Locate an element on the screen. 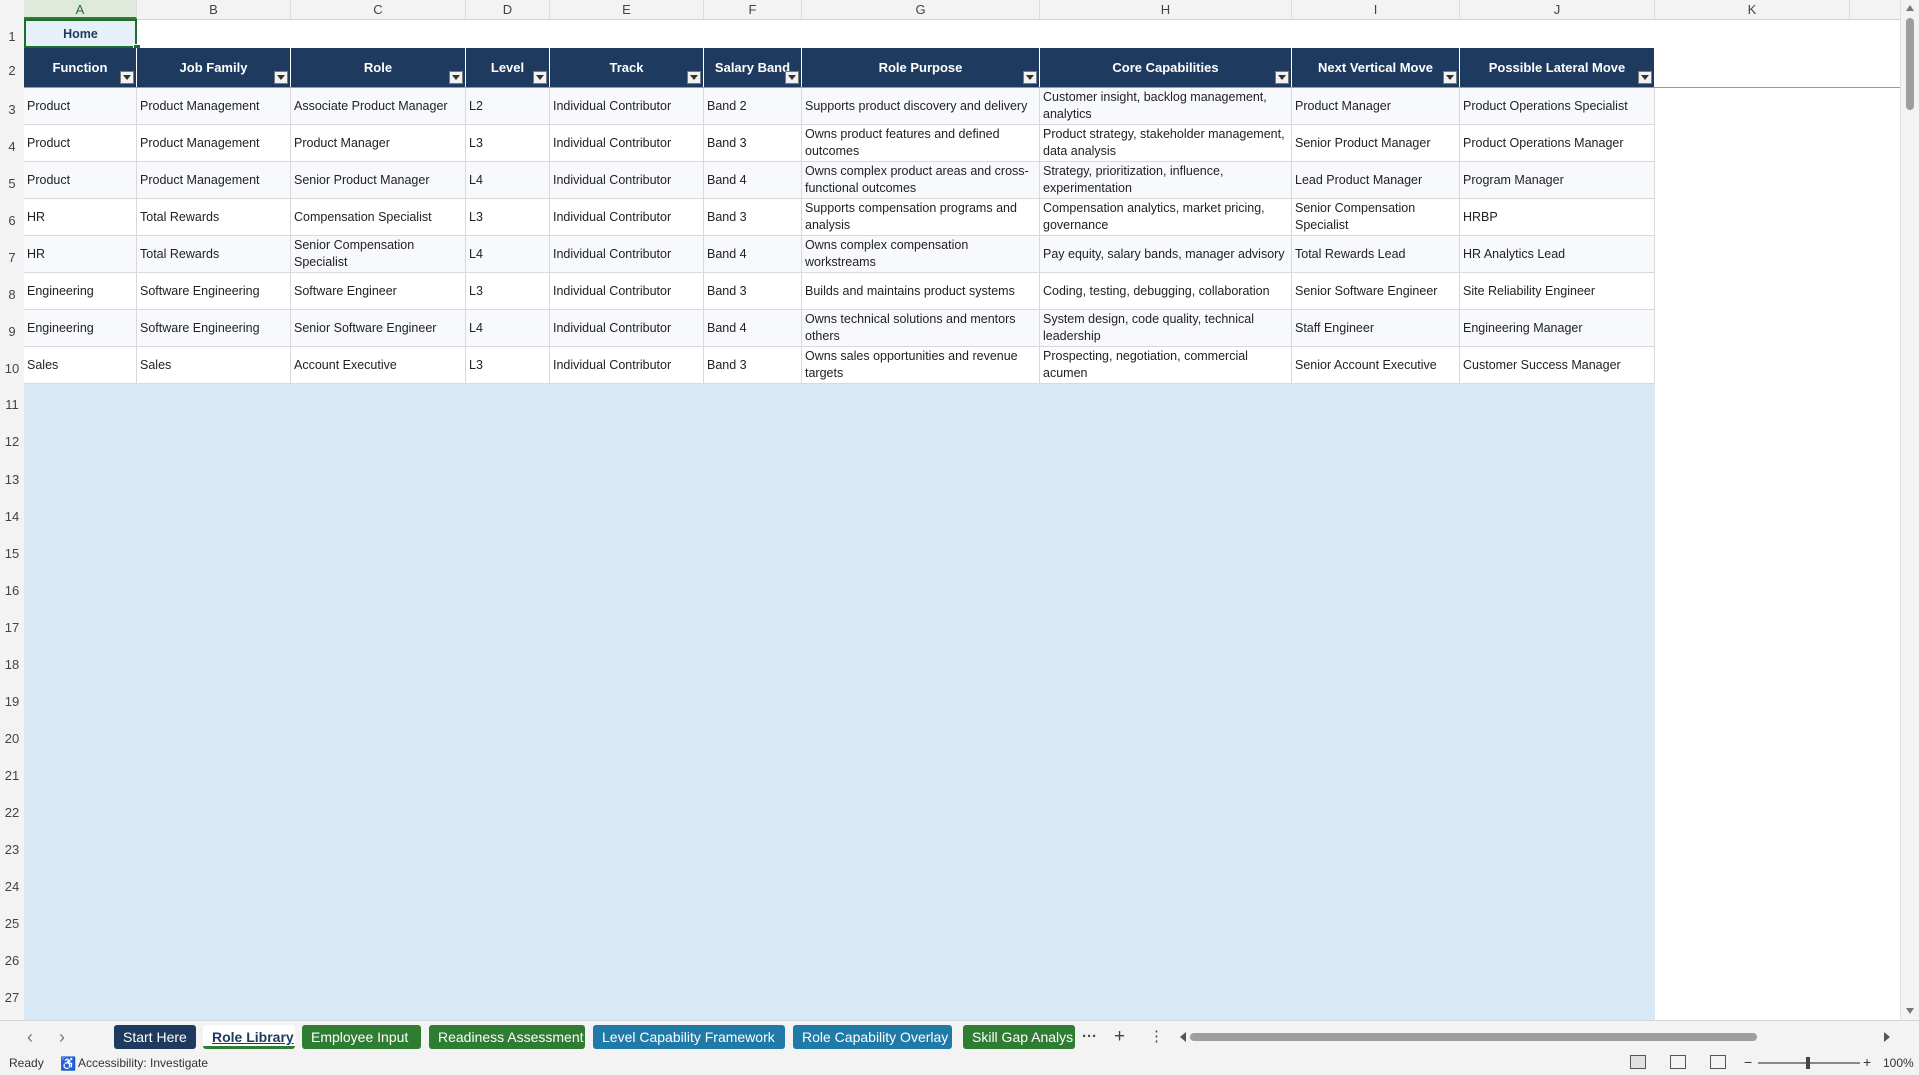 The image size is (1919, 1075). horizontal-scroll-thumb is located at coordinates (1473, 1037).